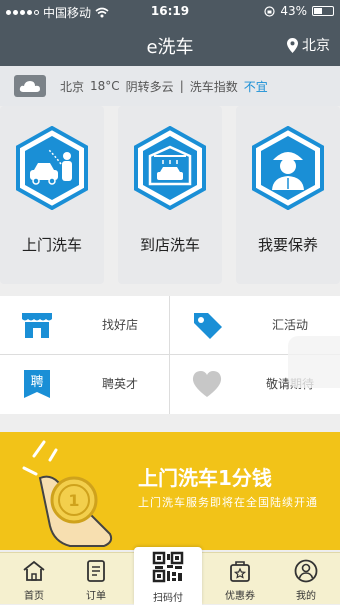 The image size is (340, 605). What do you see at coordinates (37, 325) in the screenshot?
I see `shop-icon` at bounding box center [37, 325].